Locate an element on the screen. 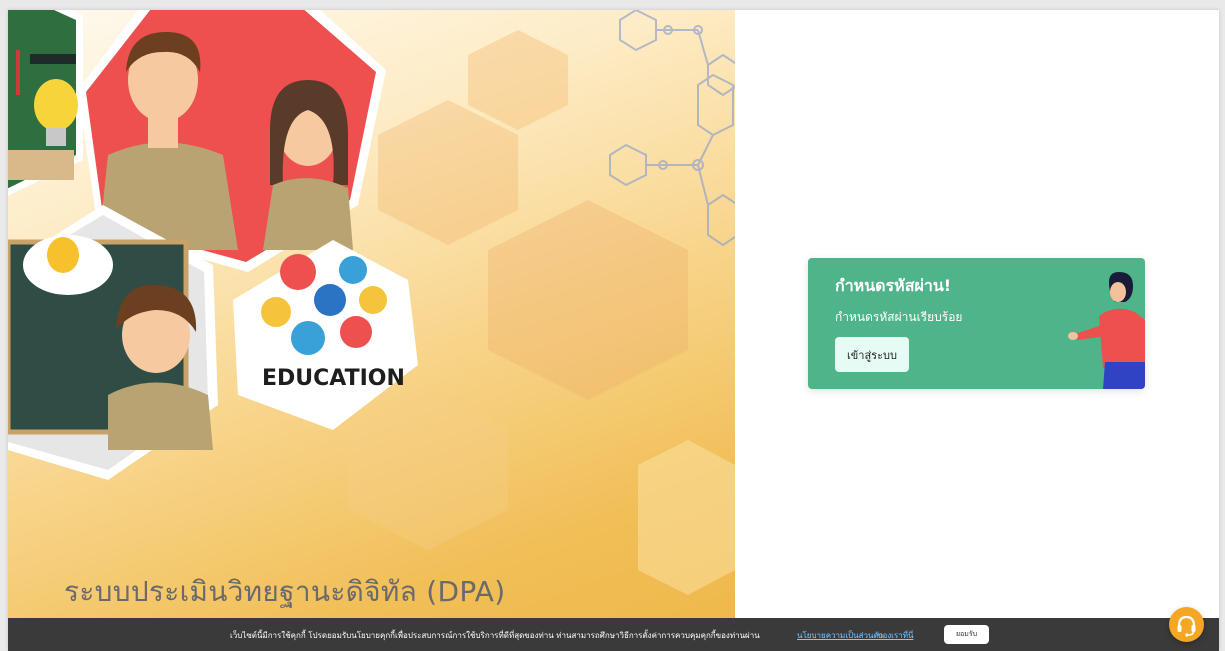  support-button is located at coordinates (1186, 624).